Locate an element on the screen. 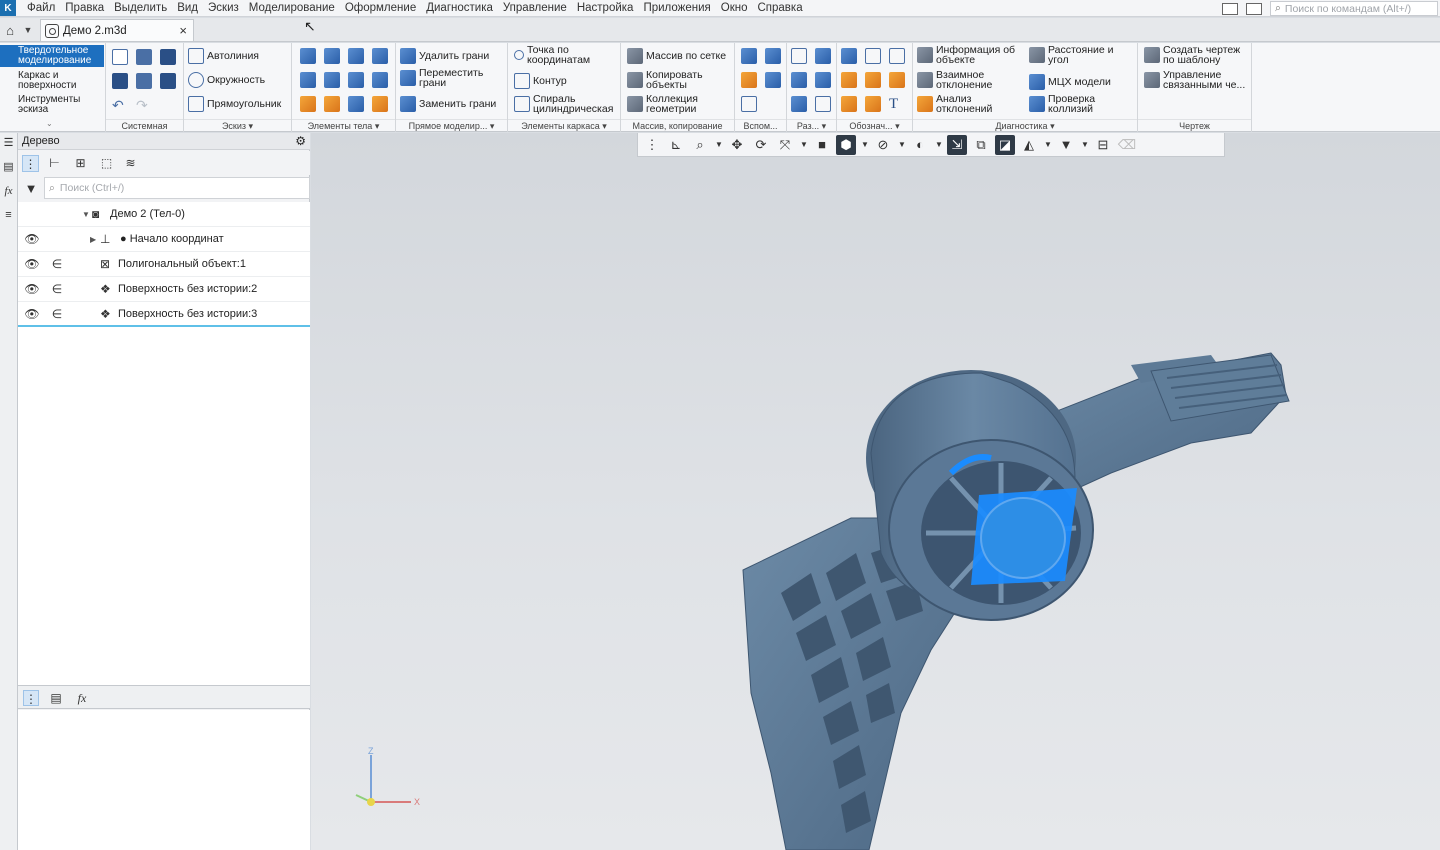 The height and width of the screenshot is (850, 1440). autoline-button: Автолиния is located at coordinates (223, 56).